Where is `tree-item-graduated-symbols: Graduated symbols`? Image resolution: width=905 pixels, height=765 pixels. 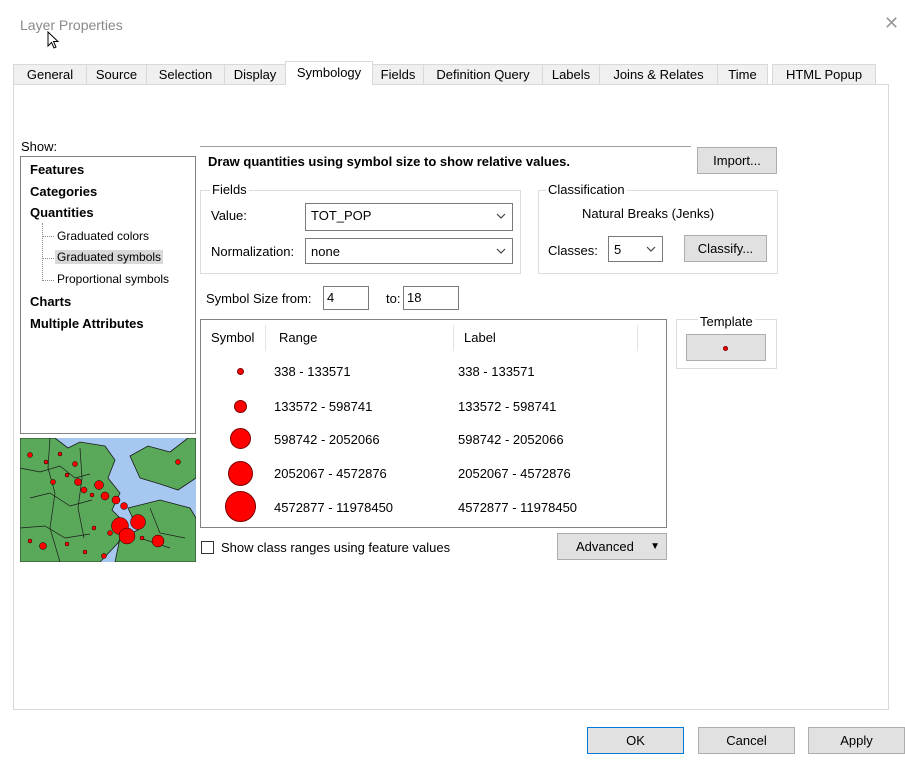
tree-item-graduated-symbols: Graduated symbols is located at coordinates (109, 257).